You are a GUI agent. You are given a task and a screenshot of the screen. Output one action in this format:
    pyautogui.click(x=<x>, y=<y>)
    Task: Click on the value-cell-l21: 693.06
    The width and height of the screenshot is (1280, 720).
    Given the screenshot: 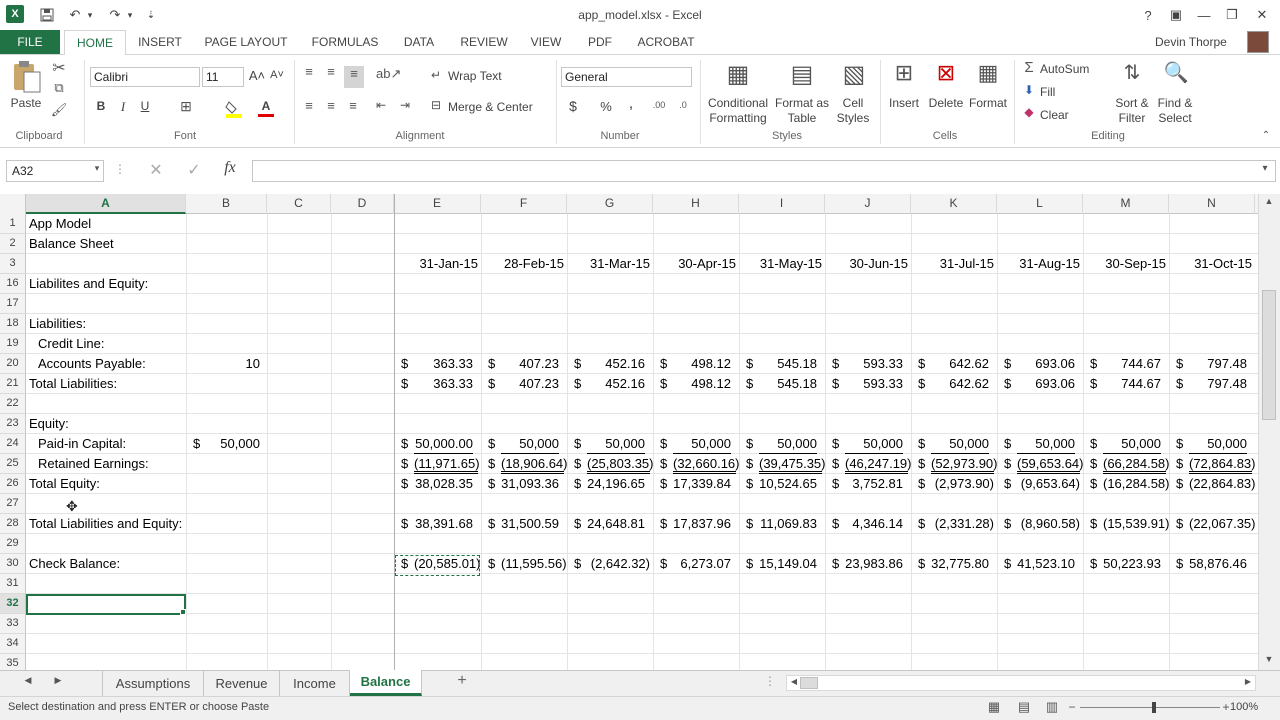 What is the action you would take?
    pyautogui.click(x=1046, y=384)
    